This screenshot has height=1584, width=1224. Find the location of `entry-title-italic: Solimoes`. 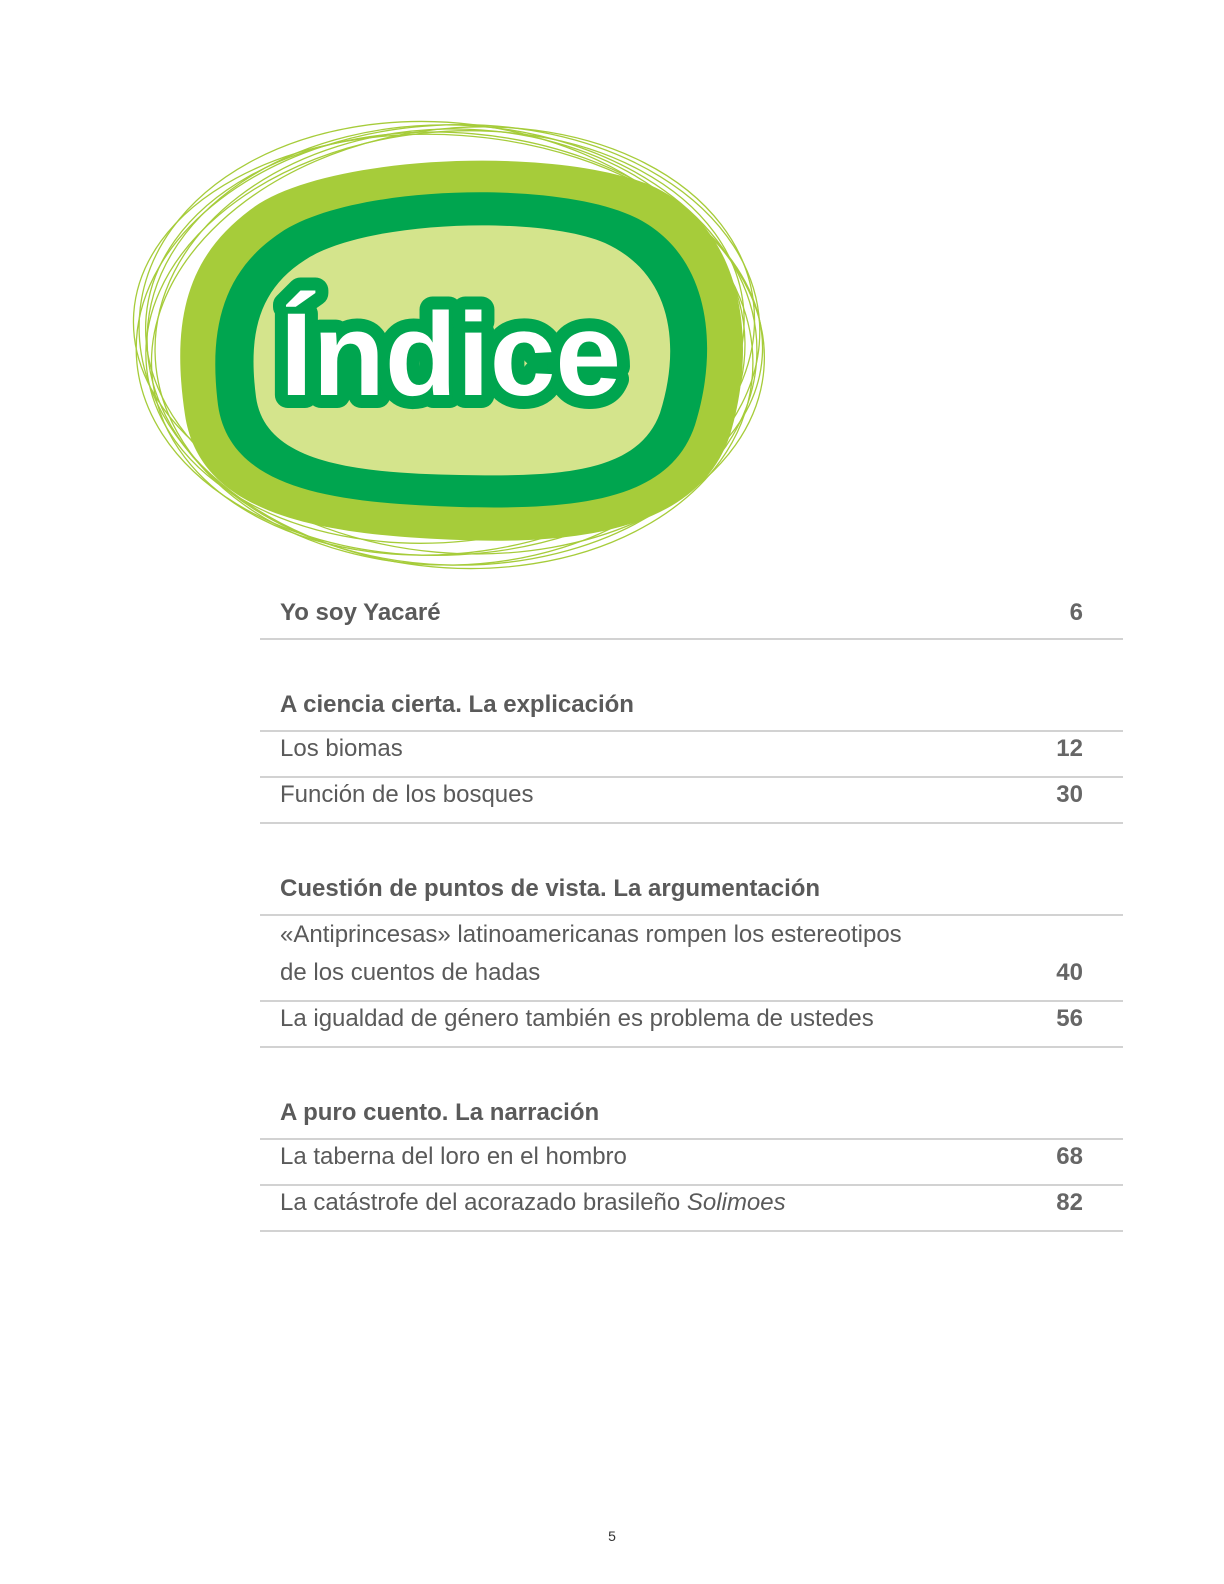

entry-title-italic: Solimoes is located at coordinates (736, 1202).